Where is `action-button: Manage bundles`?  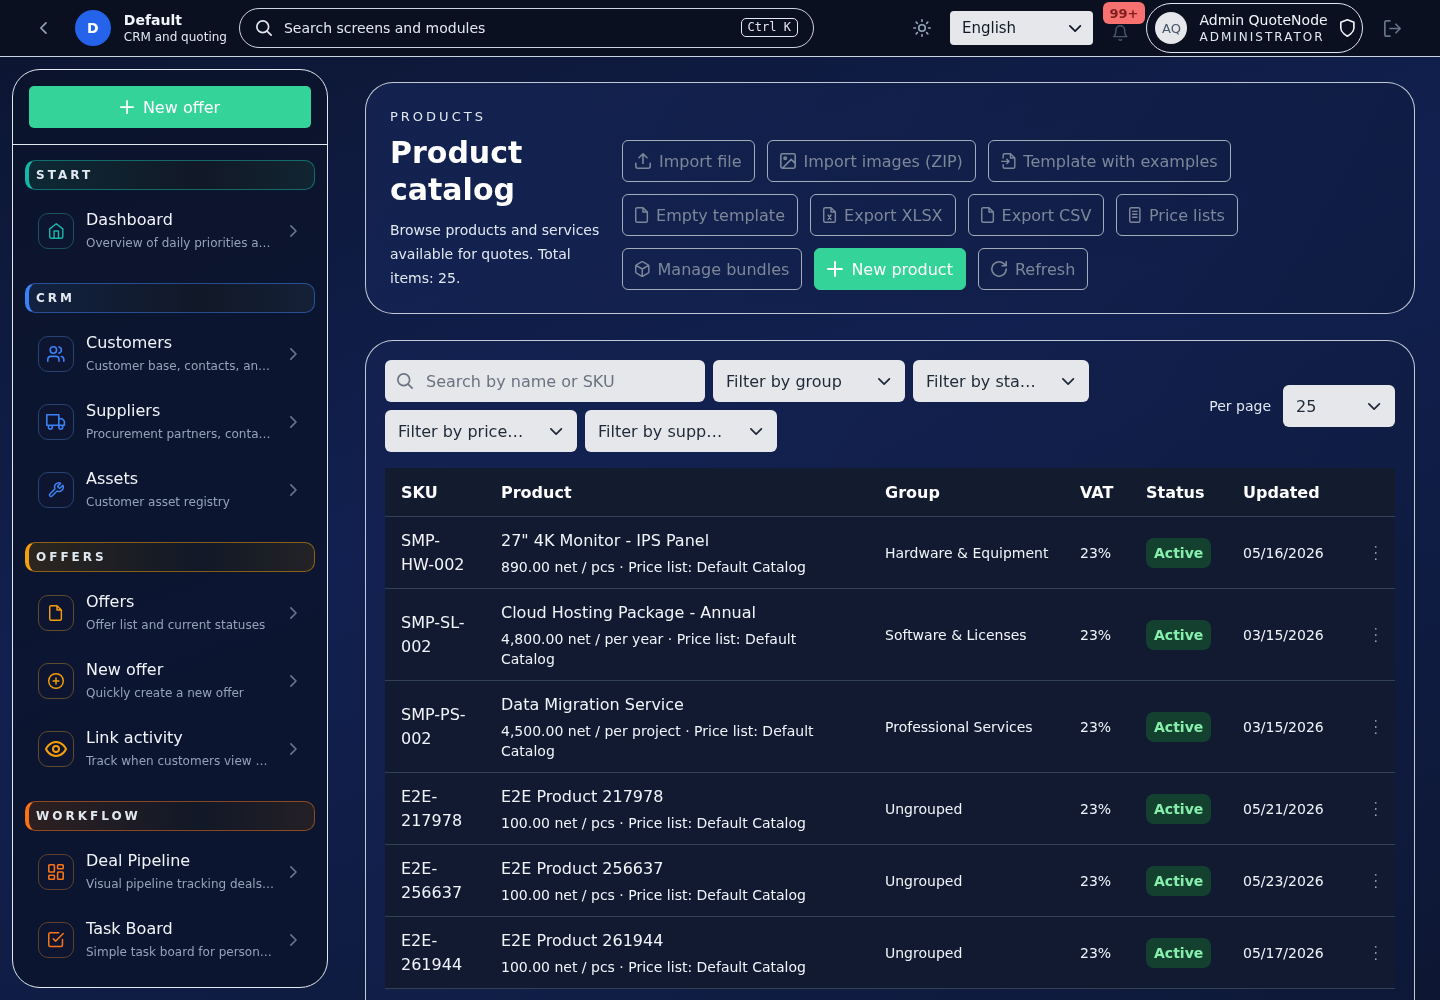 action-button: Manage bundles is located at coordinates (712, 269).